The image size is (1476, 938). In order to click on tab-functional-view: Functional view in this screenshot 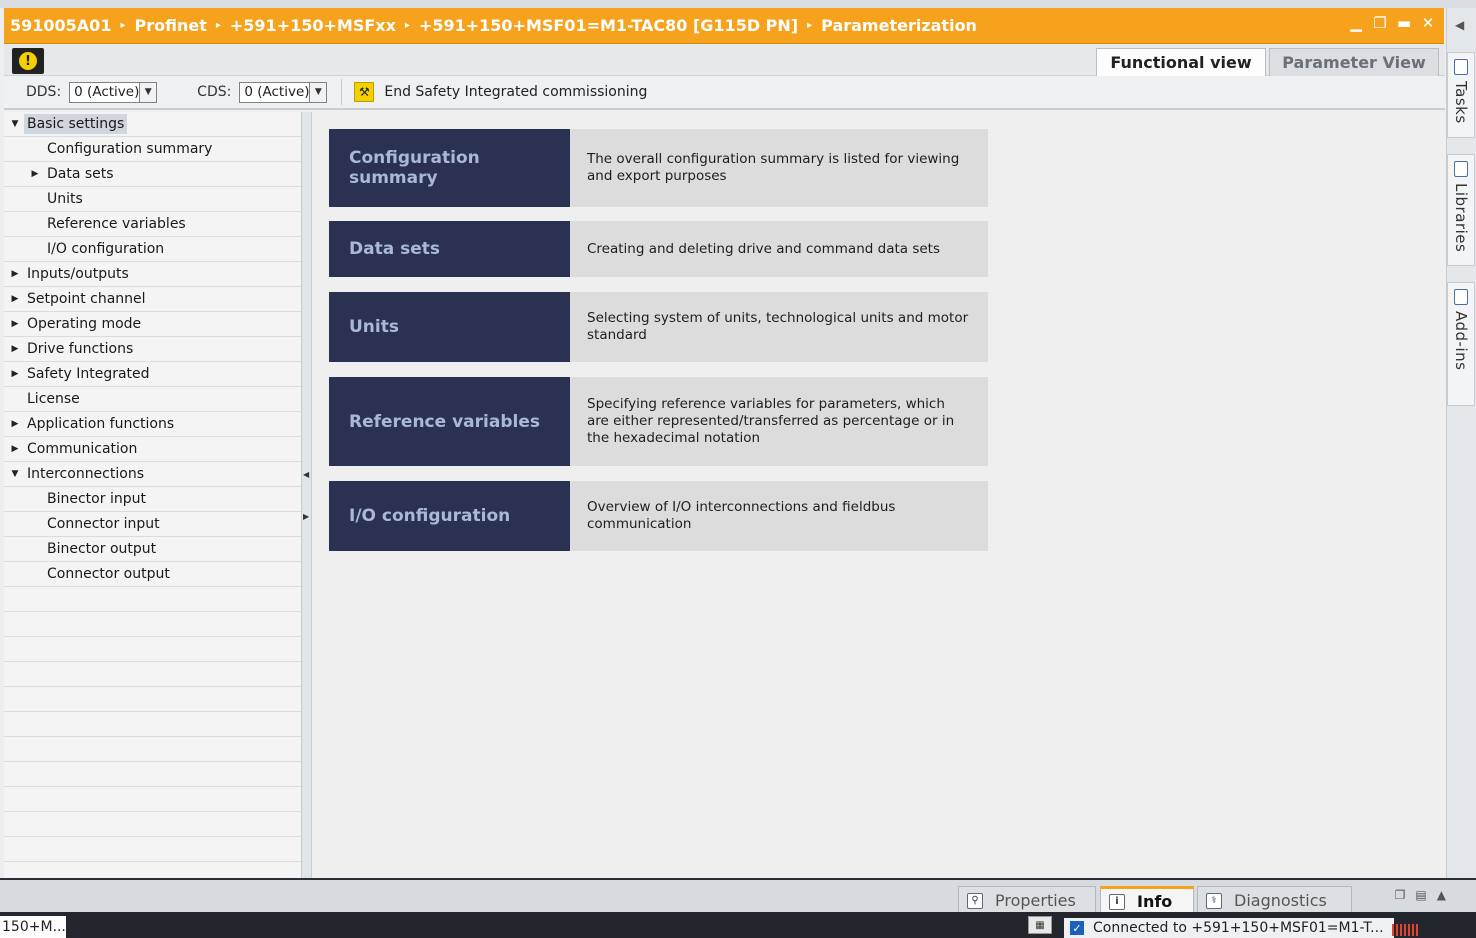, I will do `click(1181, 62)`.